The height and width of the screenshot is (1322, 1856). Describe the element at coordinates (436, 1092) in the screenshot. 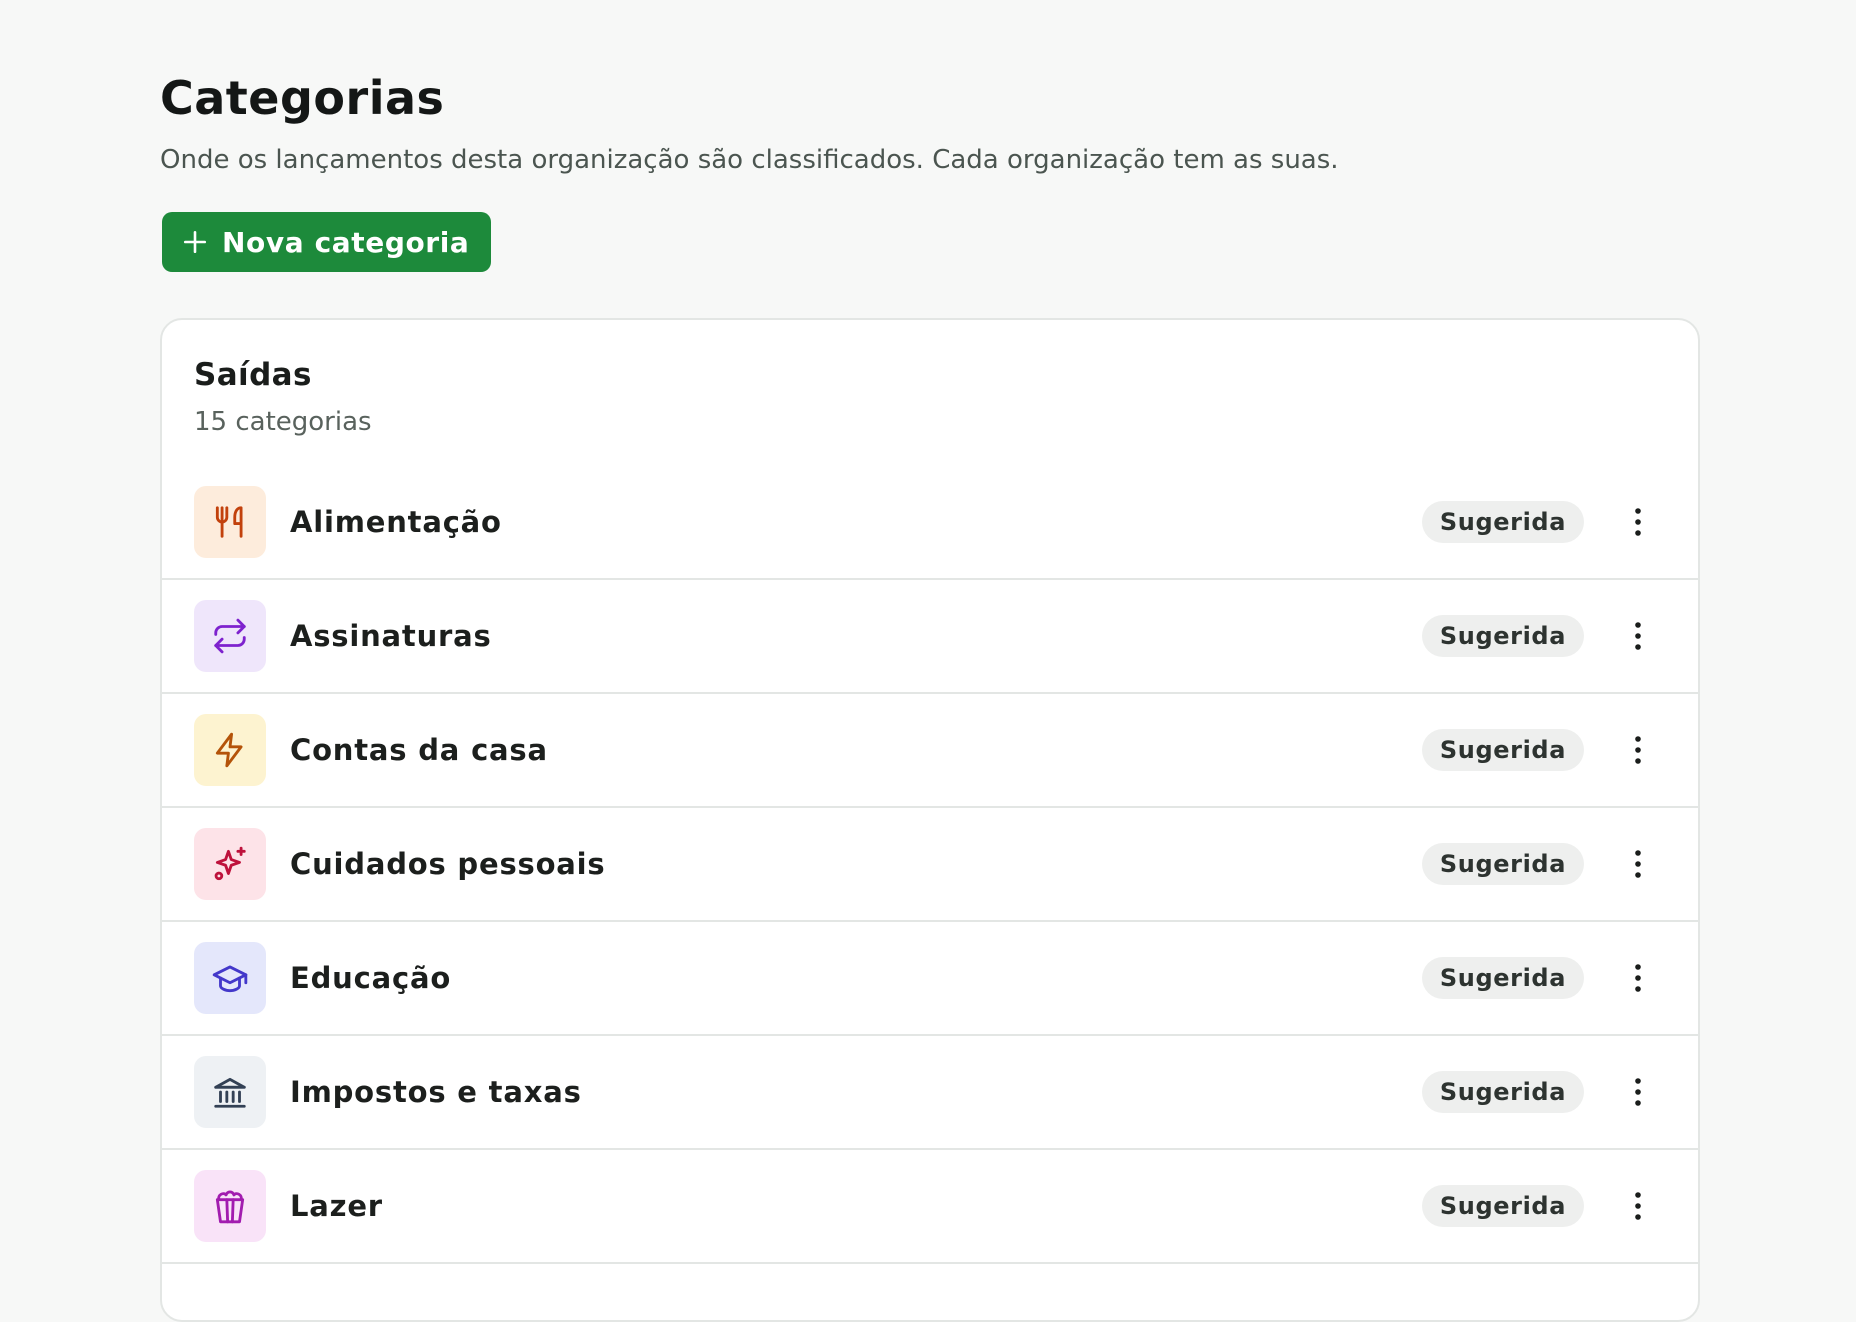

I see `category-name: Impostos e taxas` at that location.